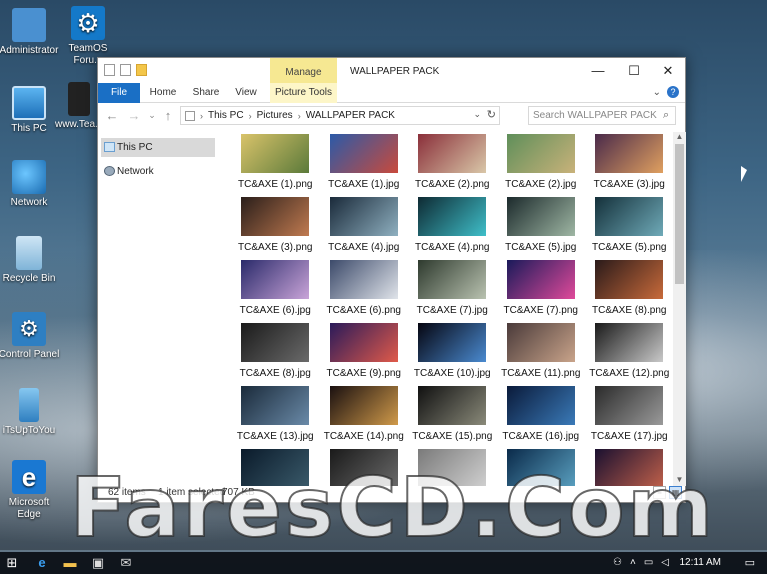 This screenshot has width=767, height=574. Describe the element at coordinates (303, 93) in the screenshot. I see `tab-picture-tools: Picture Tools` at that location.